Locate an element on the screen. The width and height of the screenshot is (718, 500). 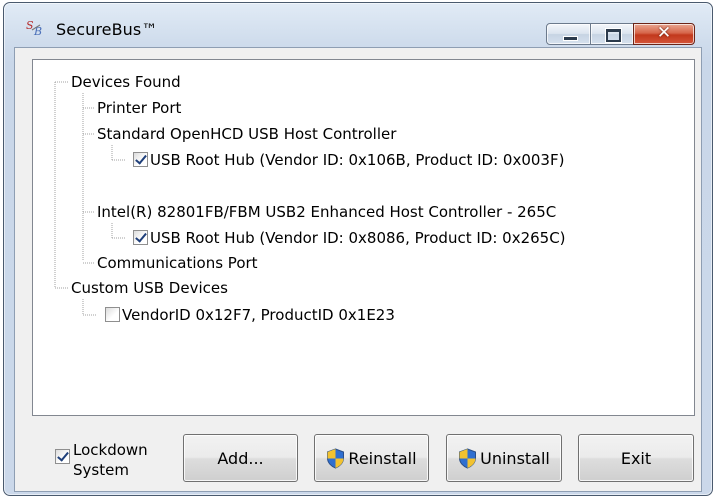
securebus-app-icon: S B is located at coordinates (34, 28).